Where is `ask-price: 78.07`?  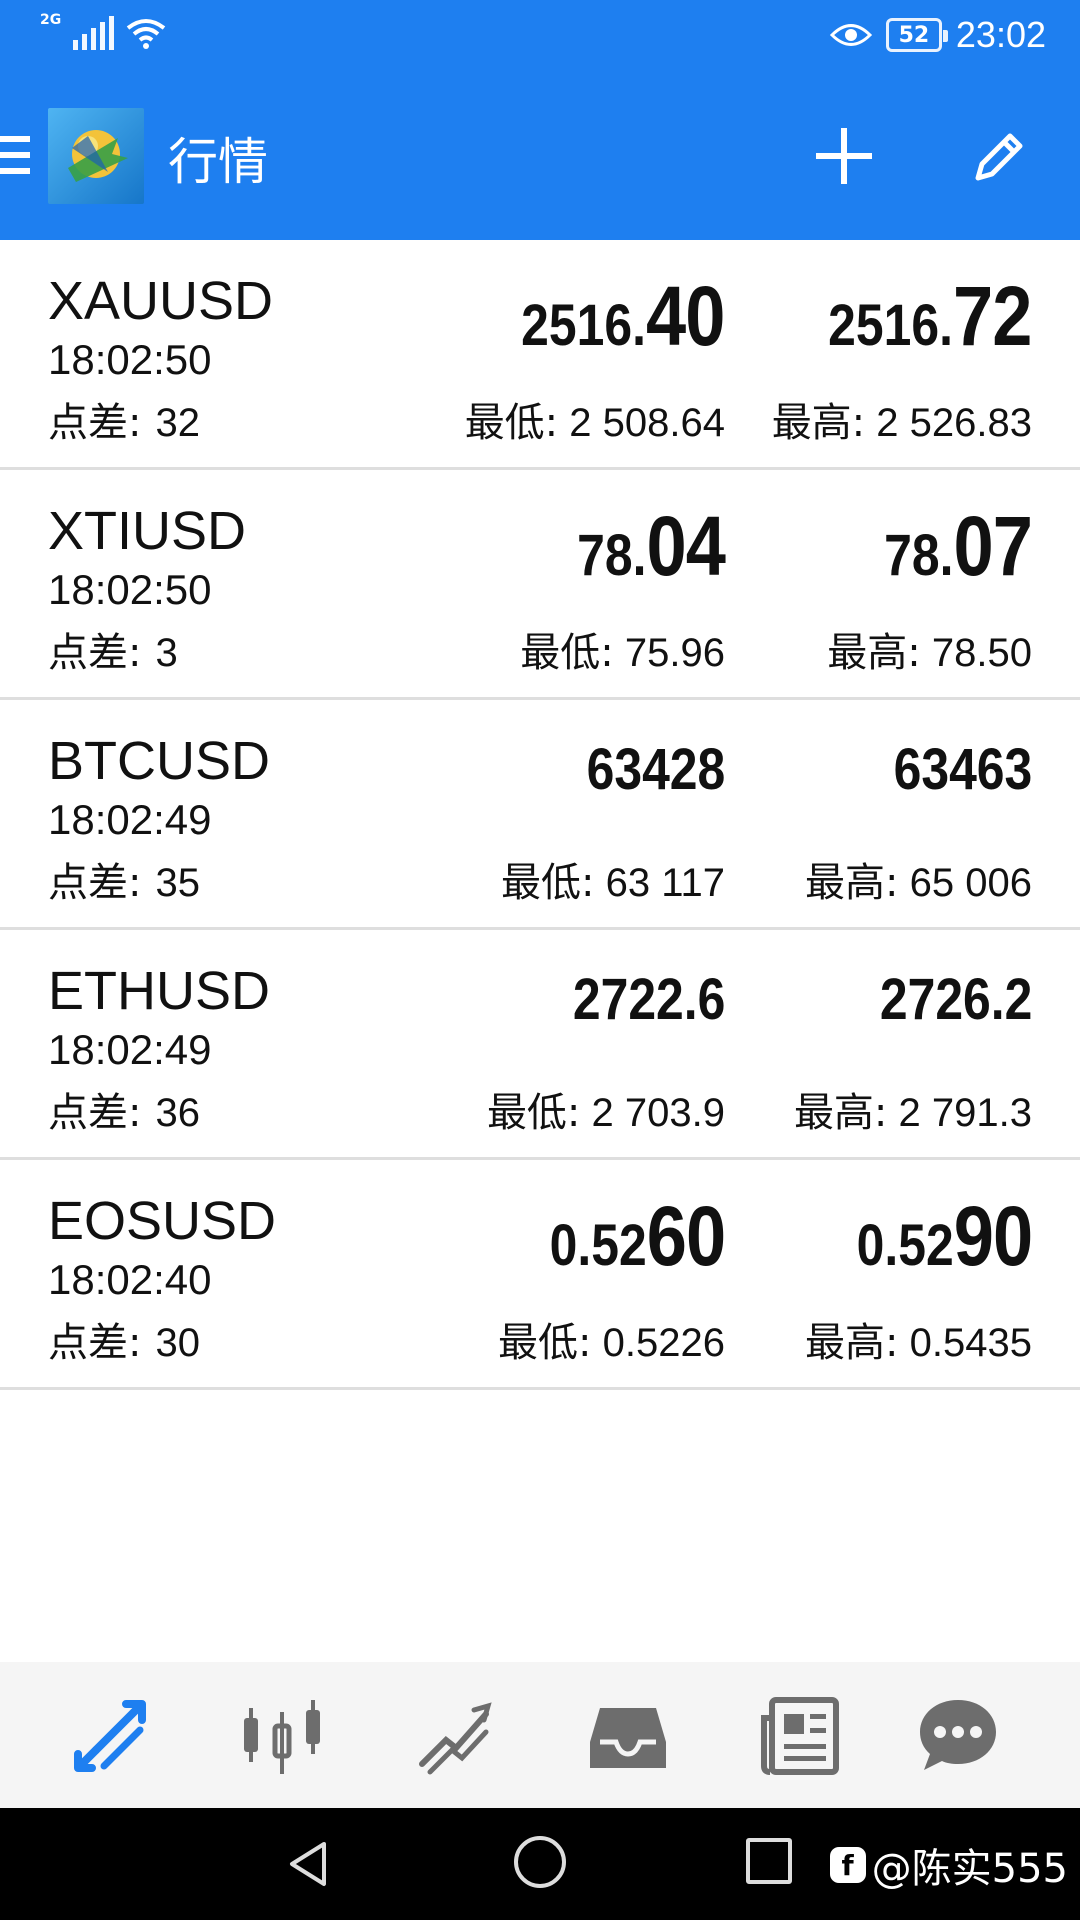
ask-price: 78.07 is located at coordinates (958, 546).